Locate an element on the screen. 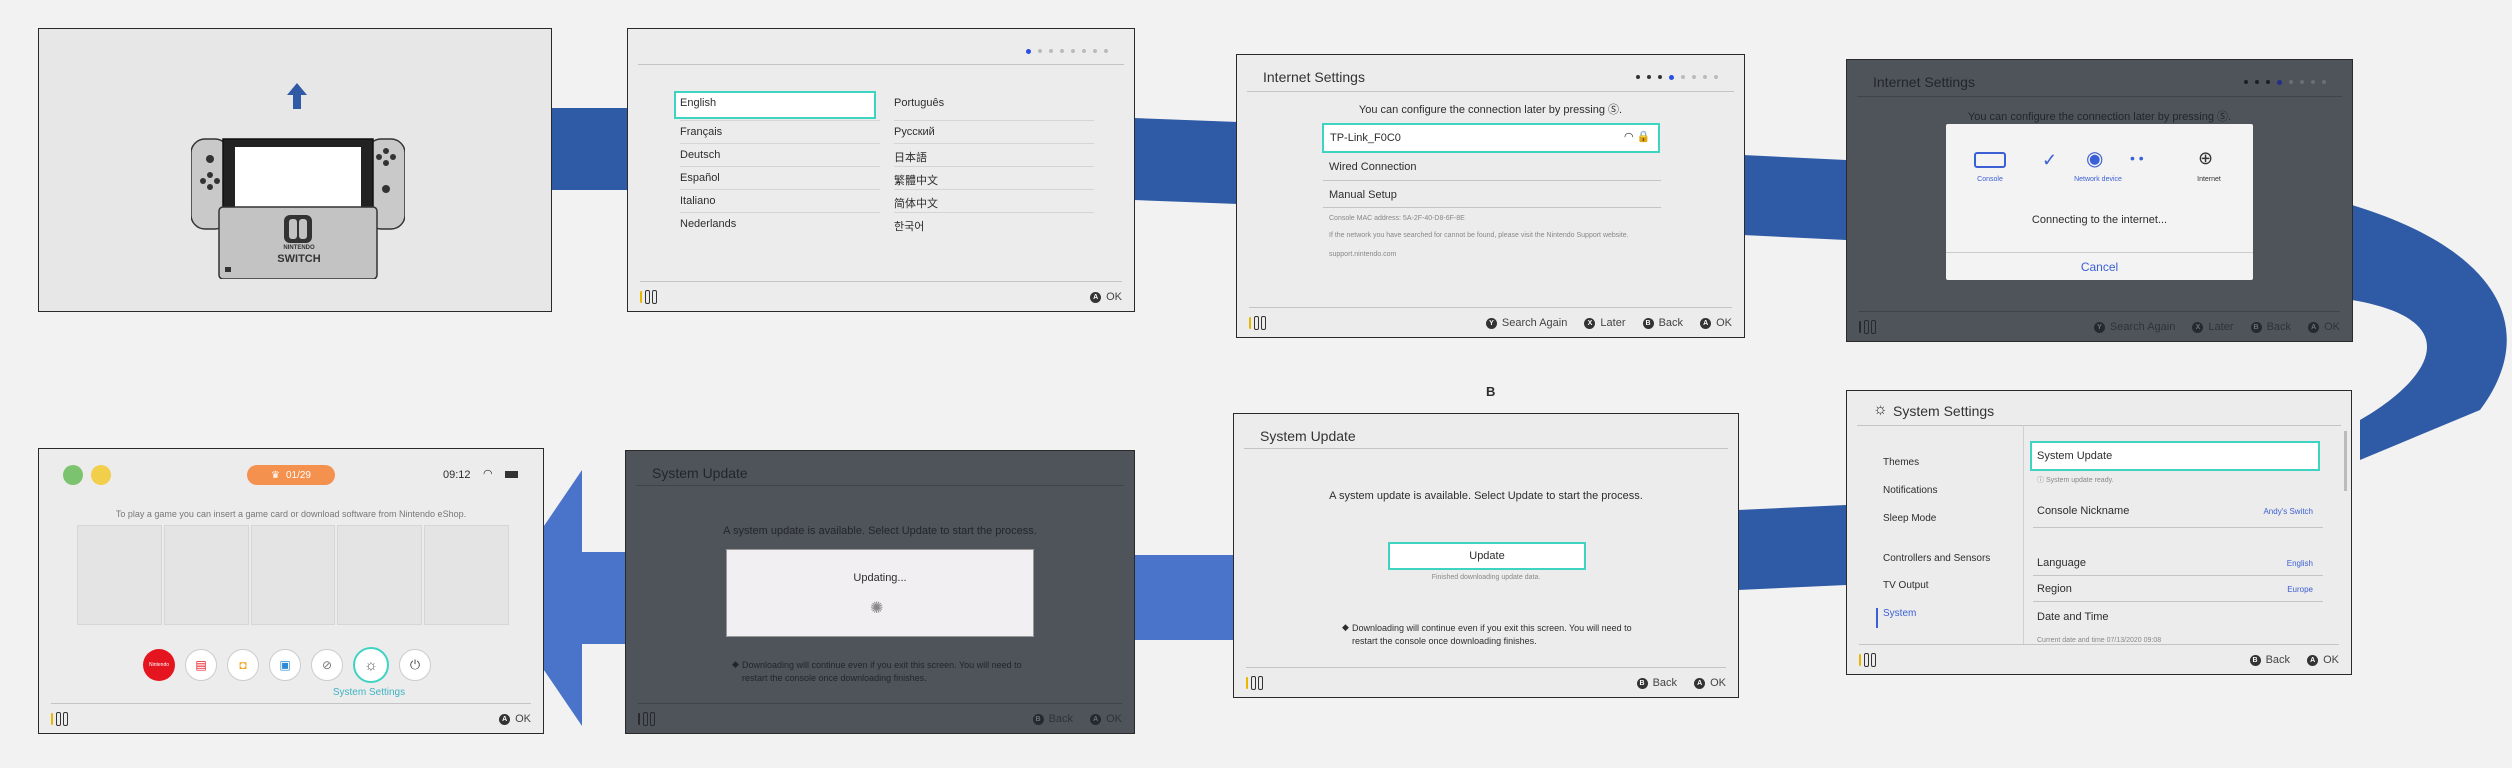 Image resolution: width=2512 pixels, height=768 pixels. news-button: ▤ is located at coordinates (201, 665).